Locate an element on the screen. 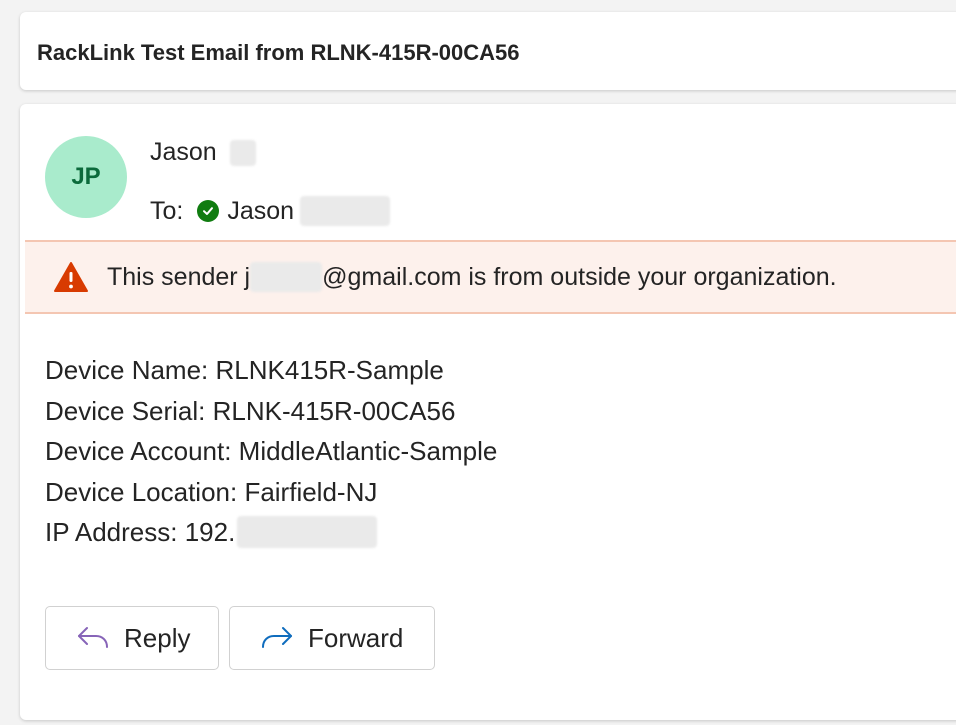 The image size is (956, 725). redacted-email-local-part is located at coordinates (286, 277).